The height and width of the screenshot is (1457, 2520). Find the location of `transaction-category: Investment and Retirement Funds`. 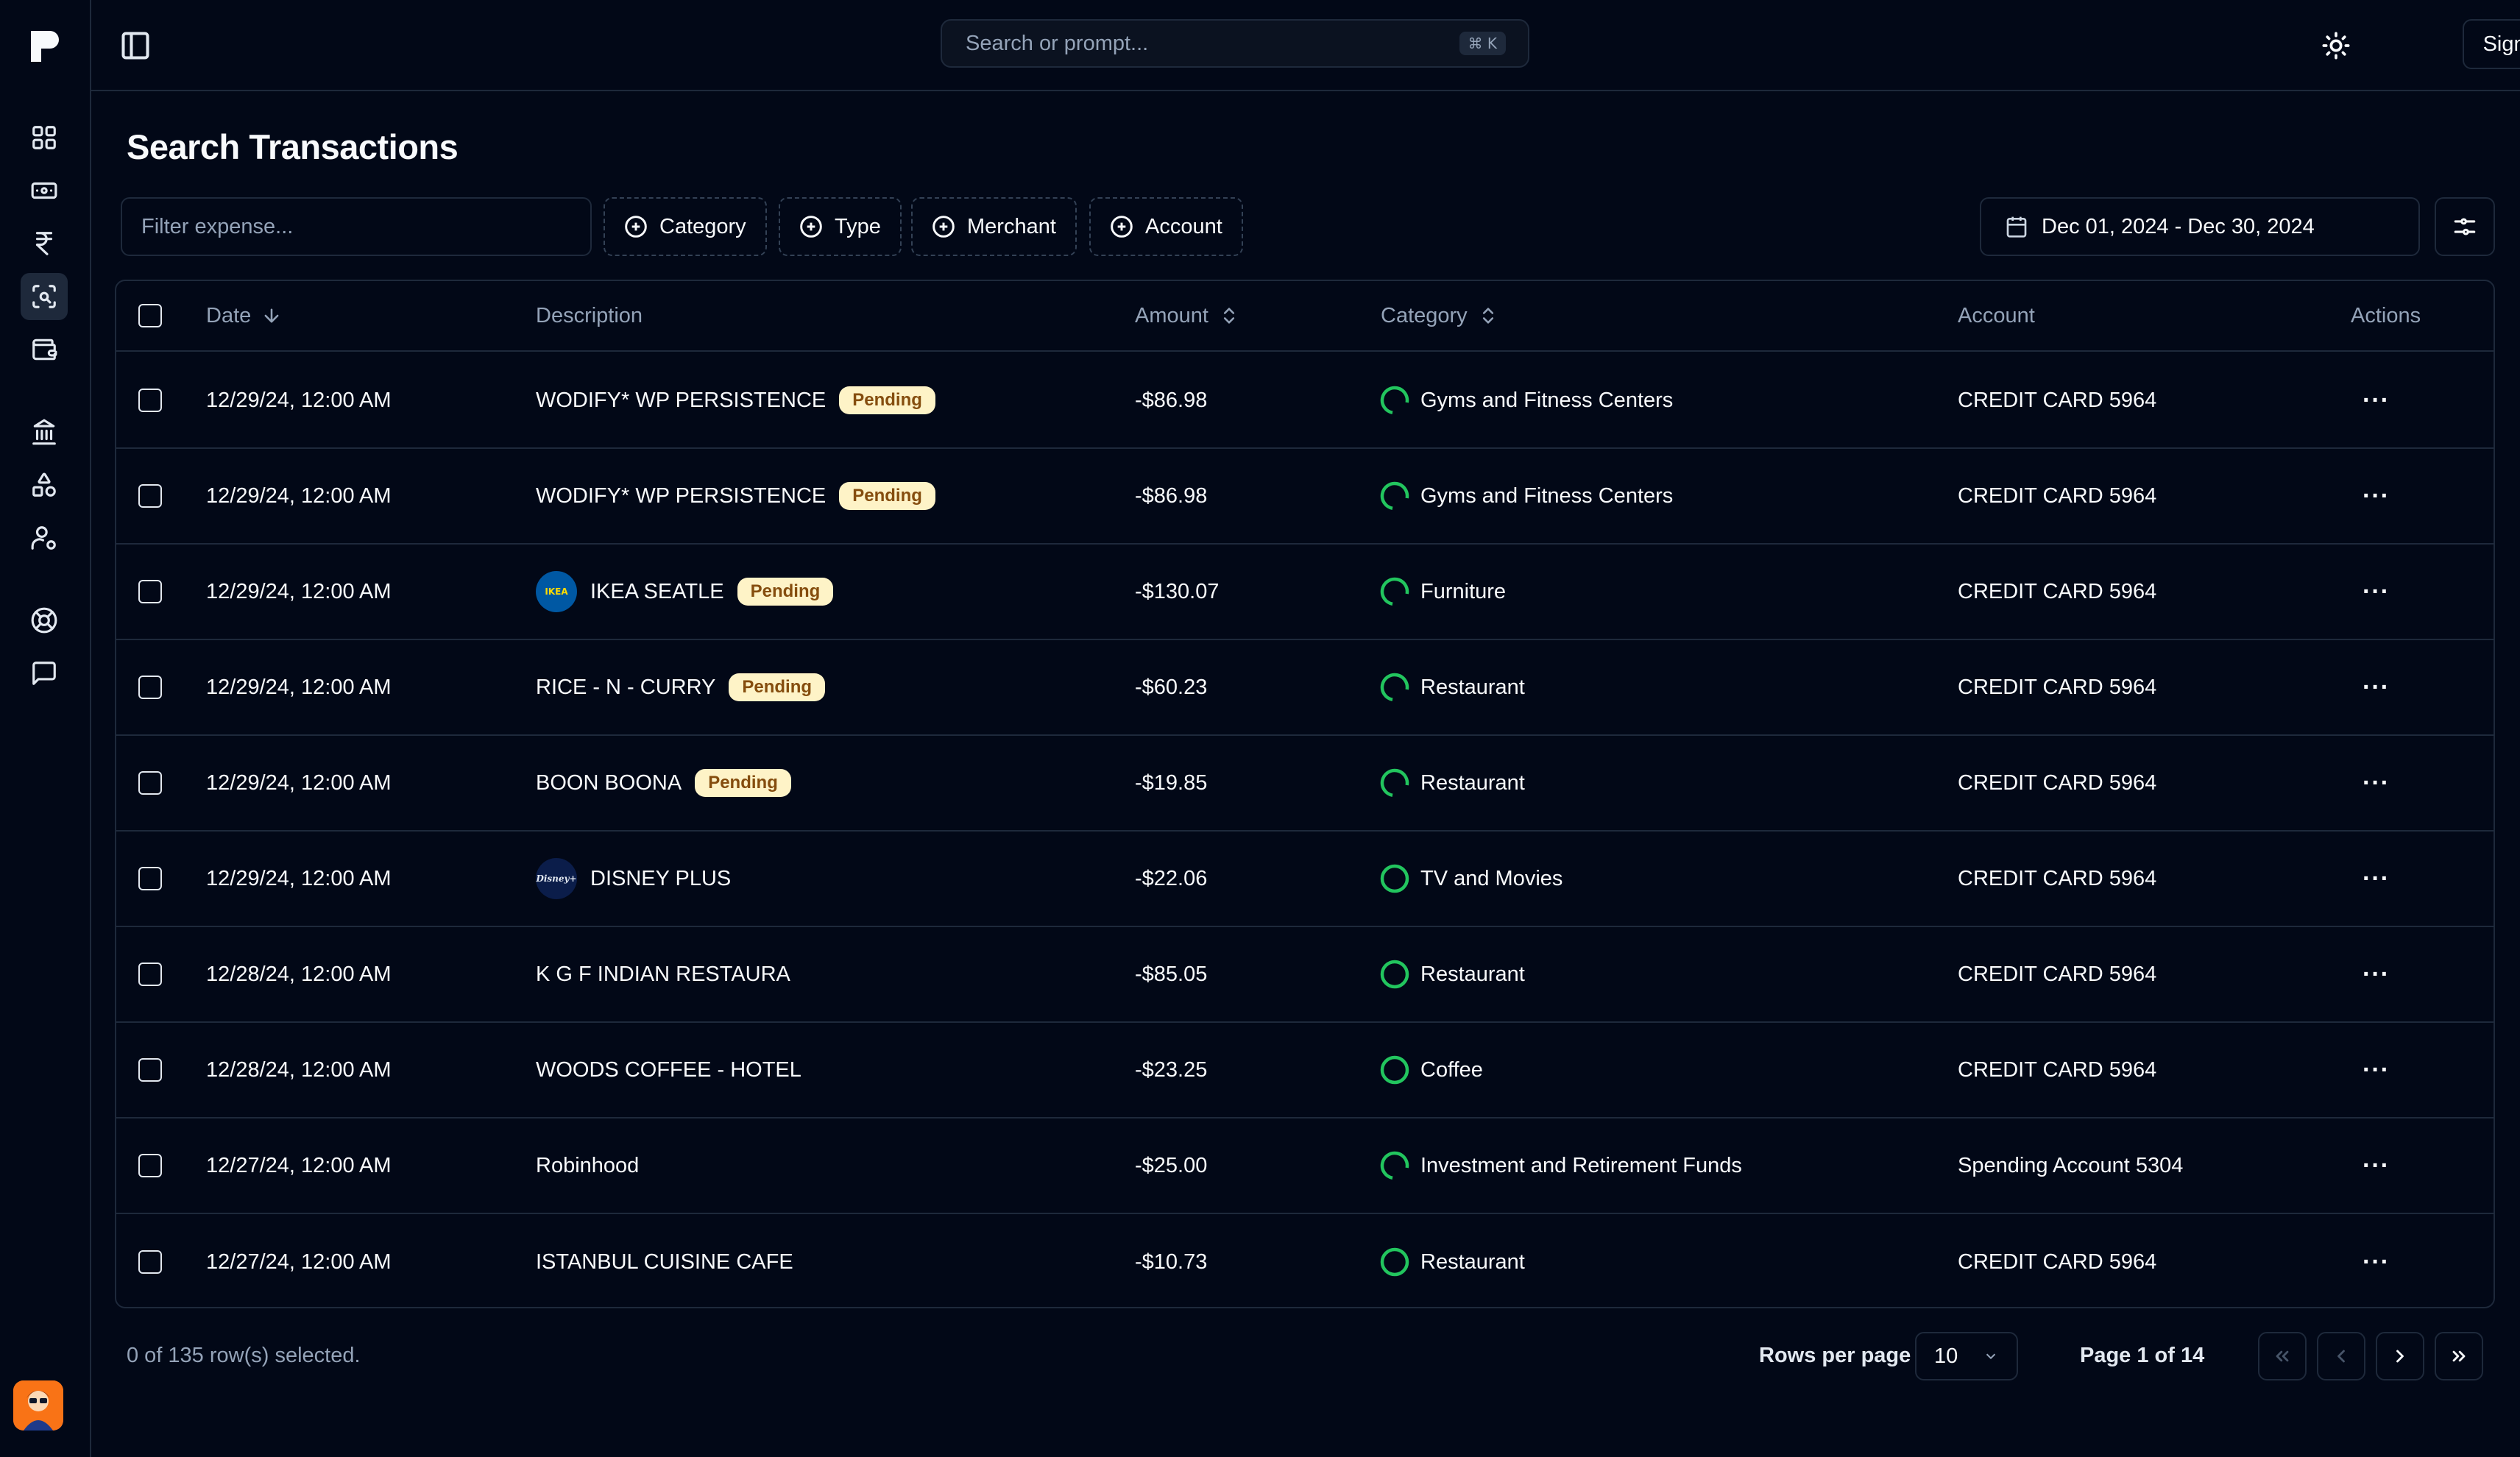

transaction-category: Investment and Retirement Funds is located at coordinates (1581, 1165).